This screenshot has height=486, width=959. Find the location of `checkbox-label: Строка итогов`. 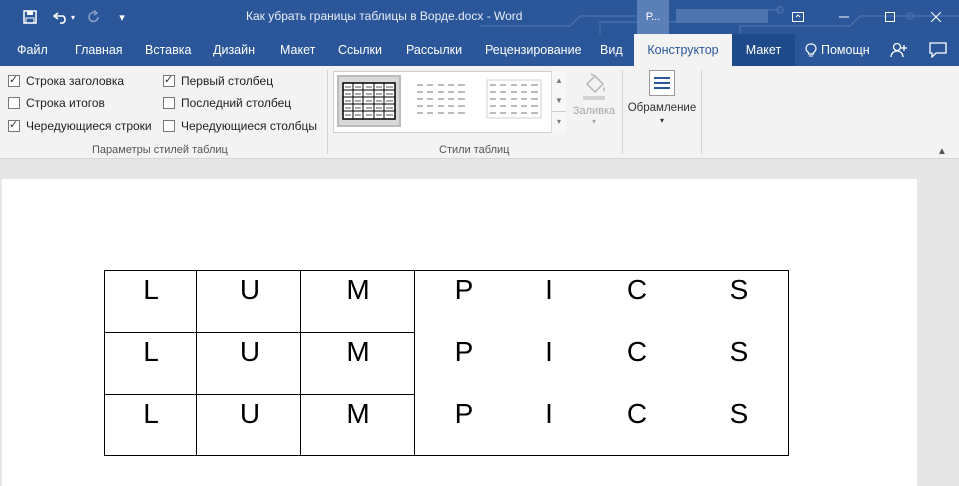

checkbox-label: Строка итогов is located at coordinates (65, 103).